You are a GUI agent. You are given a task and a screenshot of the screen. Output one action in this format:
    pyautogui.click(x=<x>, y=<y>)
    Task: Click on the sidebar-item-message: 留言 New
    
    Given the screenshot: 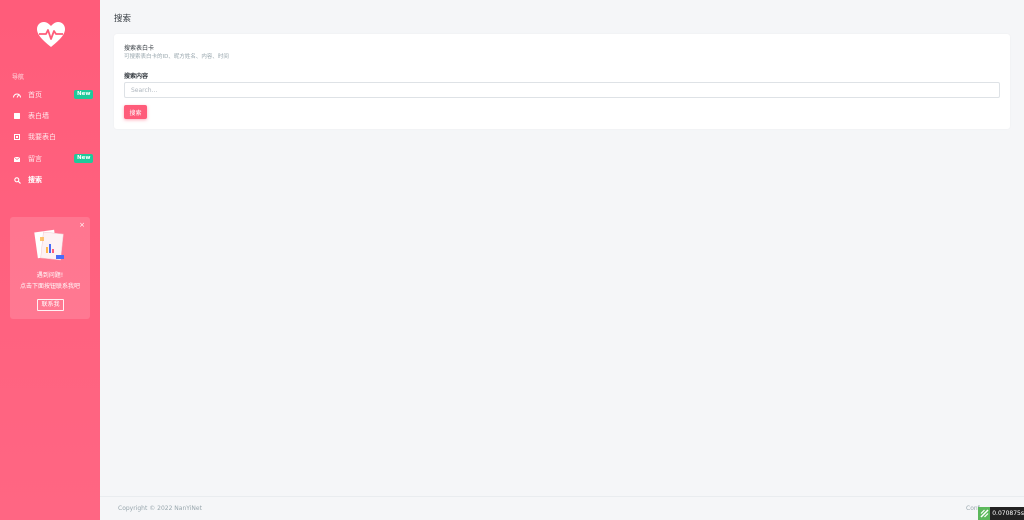 What is the action you would take?
    pyautogui.click(x=50, y=159)
    